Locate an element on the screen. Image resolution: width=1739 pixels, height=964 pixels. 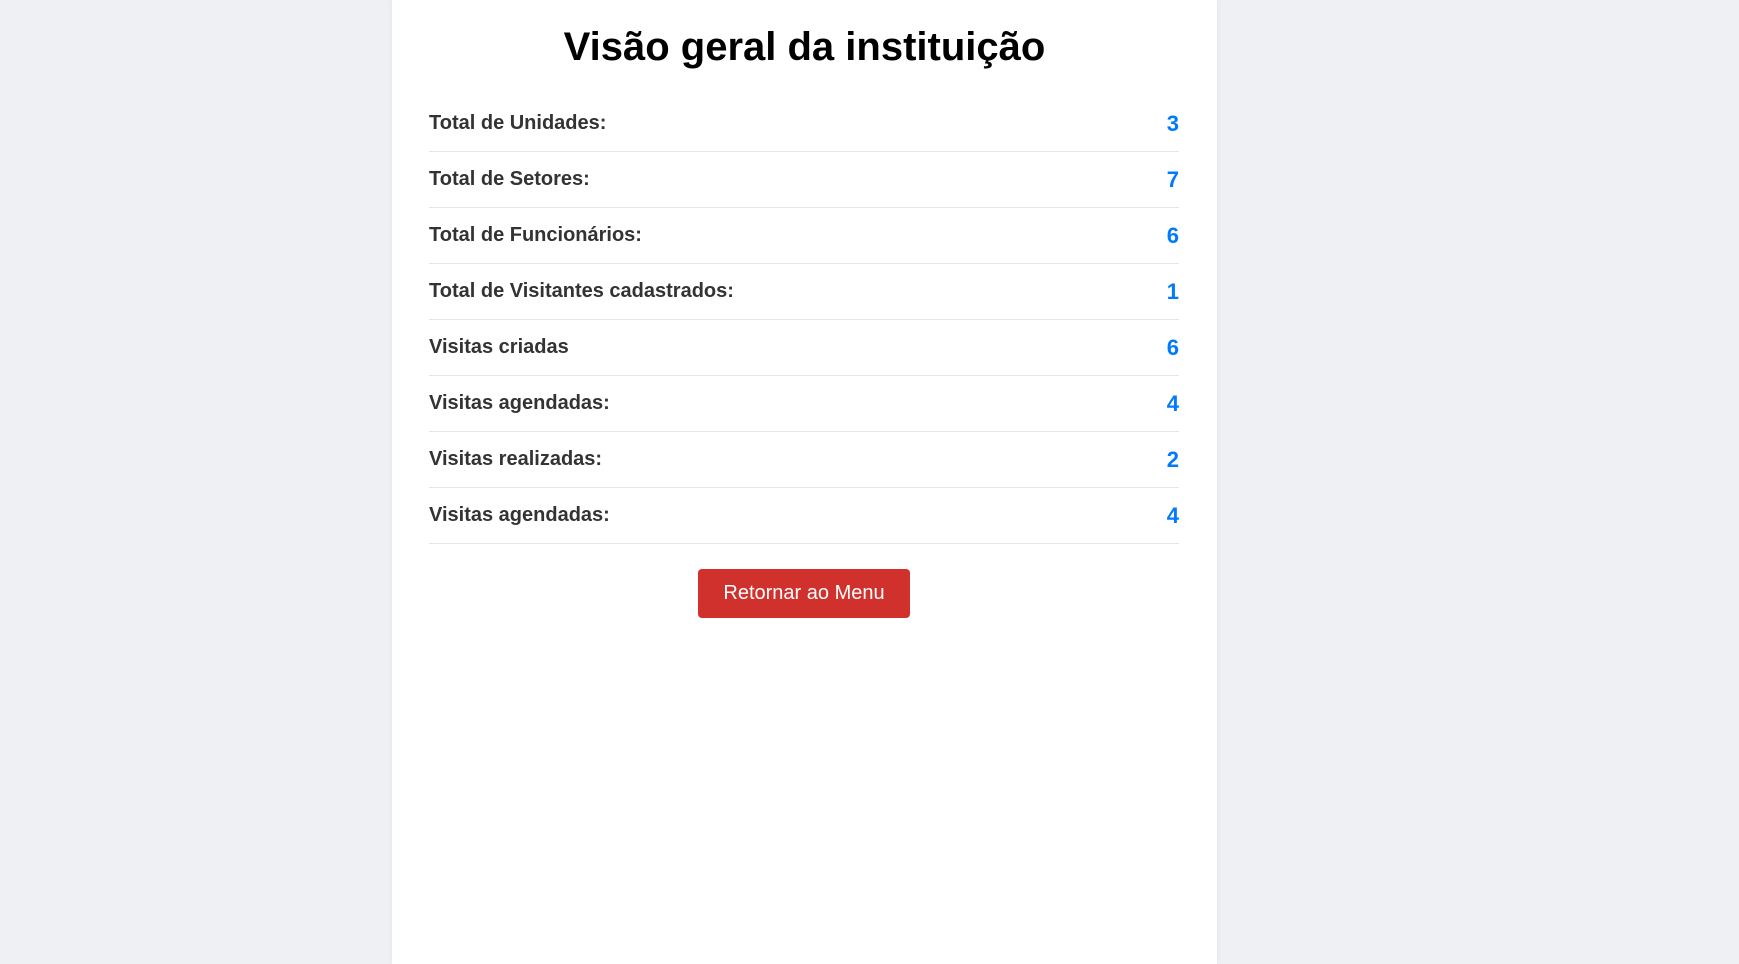
stat-value: 3 is located at coordinates (1172, 123).